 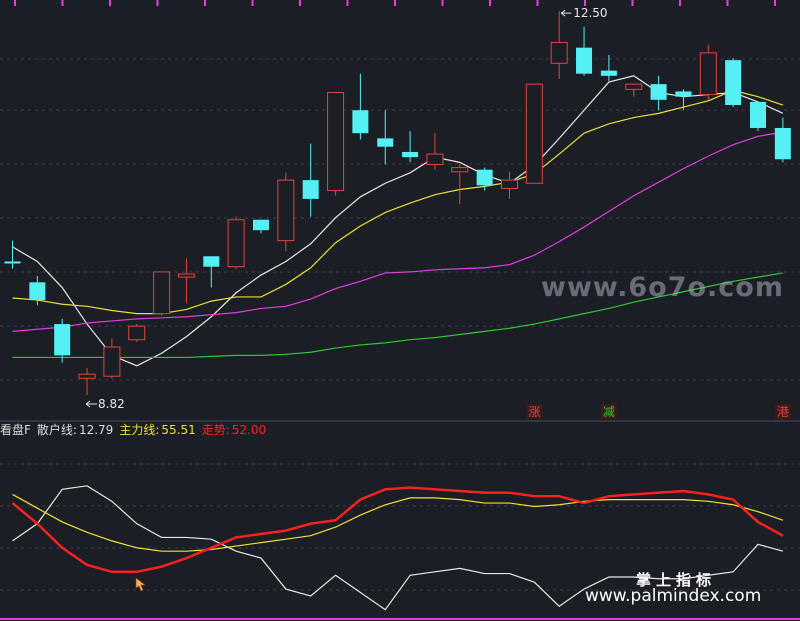 I want to click on signal-label: 减, so click(x=609, y=412).